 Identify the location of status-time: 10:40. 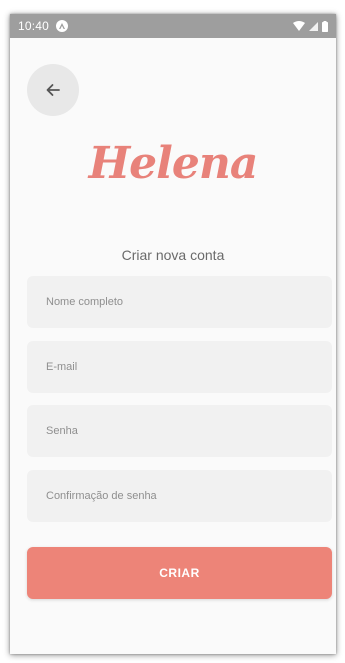
(34, 26).